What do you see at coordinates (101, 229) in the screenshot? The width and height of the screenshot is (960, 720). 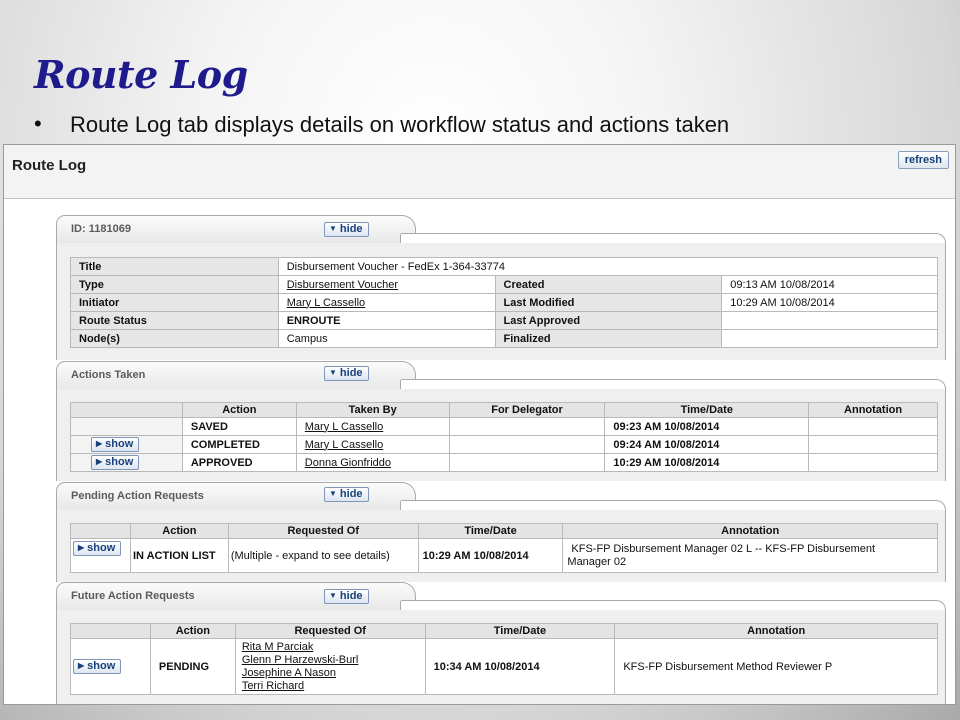 I see `document-id-label: ID: 1181069` at bounding box center [101, 229].